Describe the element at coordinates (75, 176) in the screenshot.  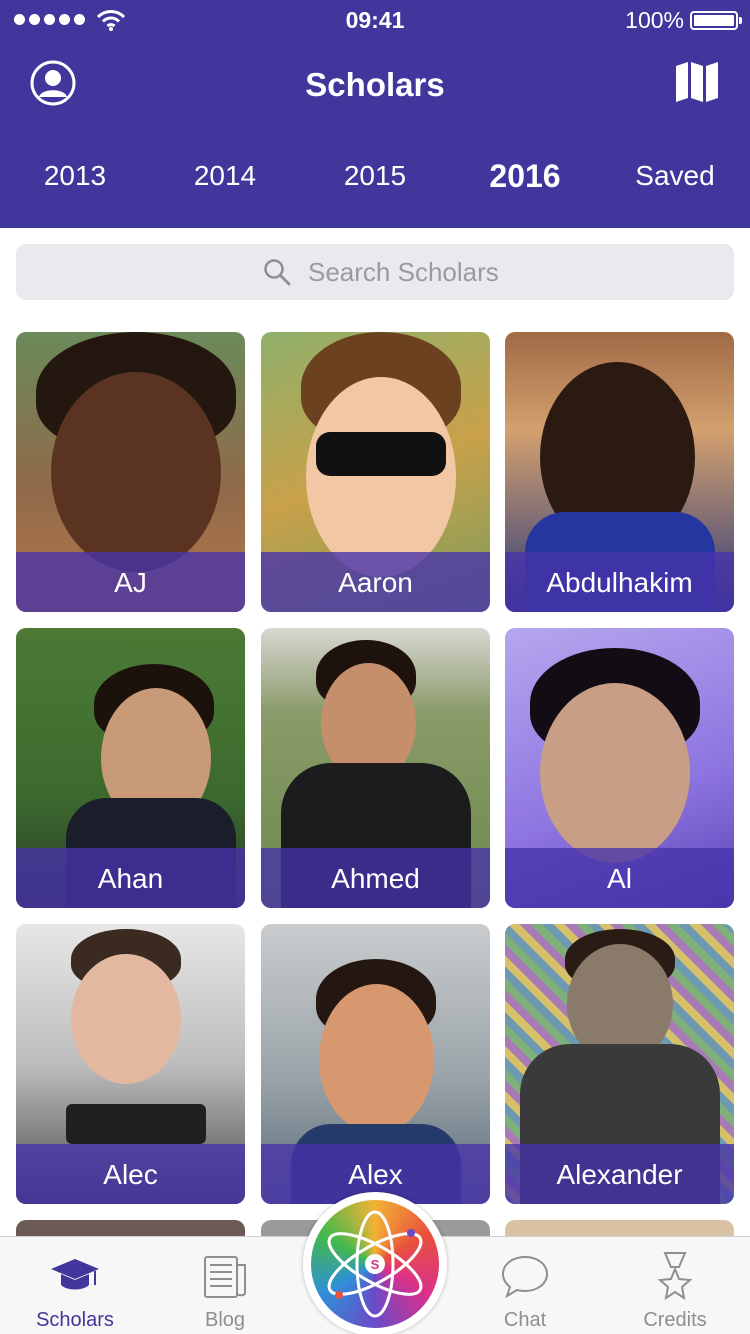
I see `tab-2013: 2013` at that location.